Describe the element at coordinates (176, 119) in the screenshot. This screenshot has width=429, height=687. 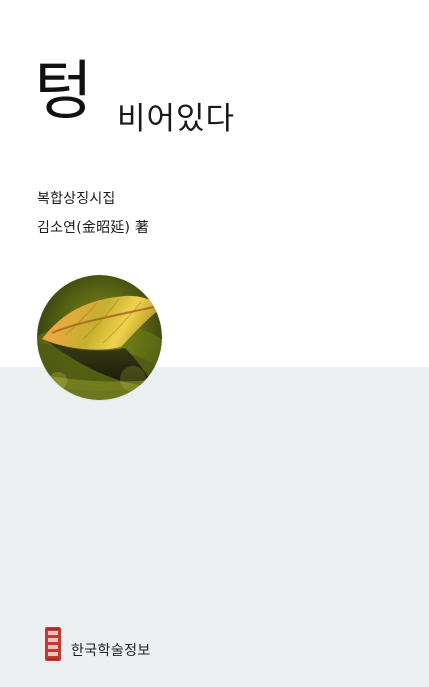
I see `subtitle: 비어있다` at that location.